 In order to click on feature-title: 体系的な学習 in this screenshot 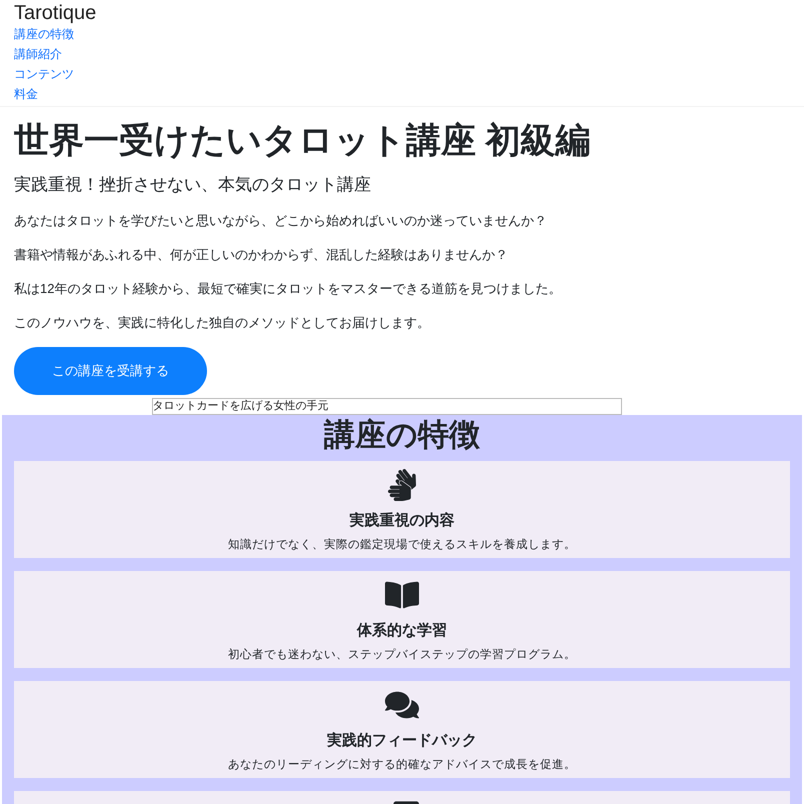, I will do `click(402, 631)`.